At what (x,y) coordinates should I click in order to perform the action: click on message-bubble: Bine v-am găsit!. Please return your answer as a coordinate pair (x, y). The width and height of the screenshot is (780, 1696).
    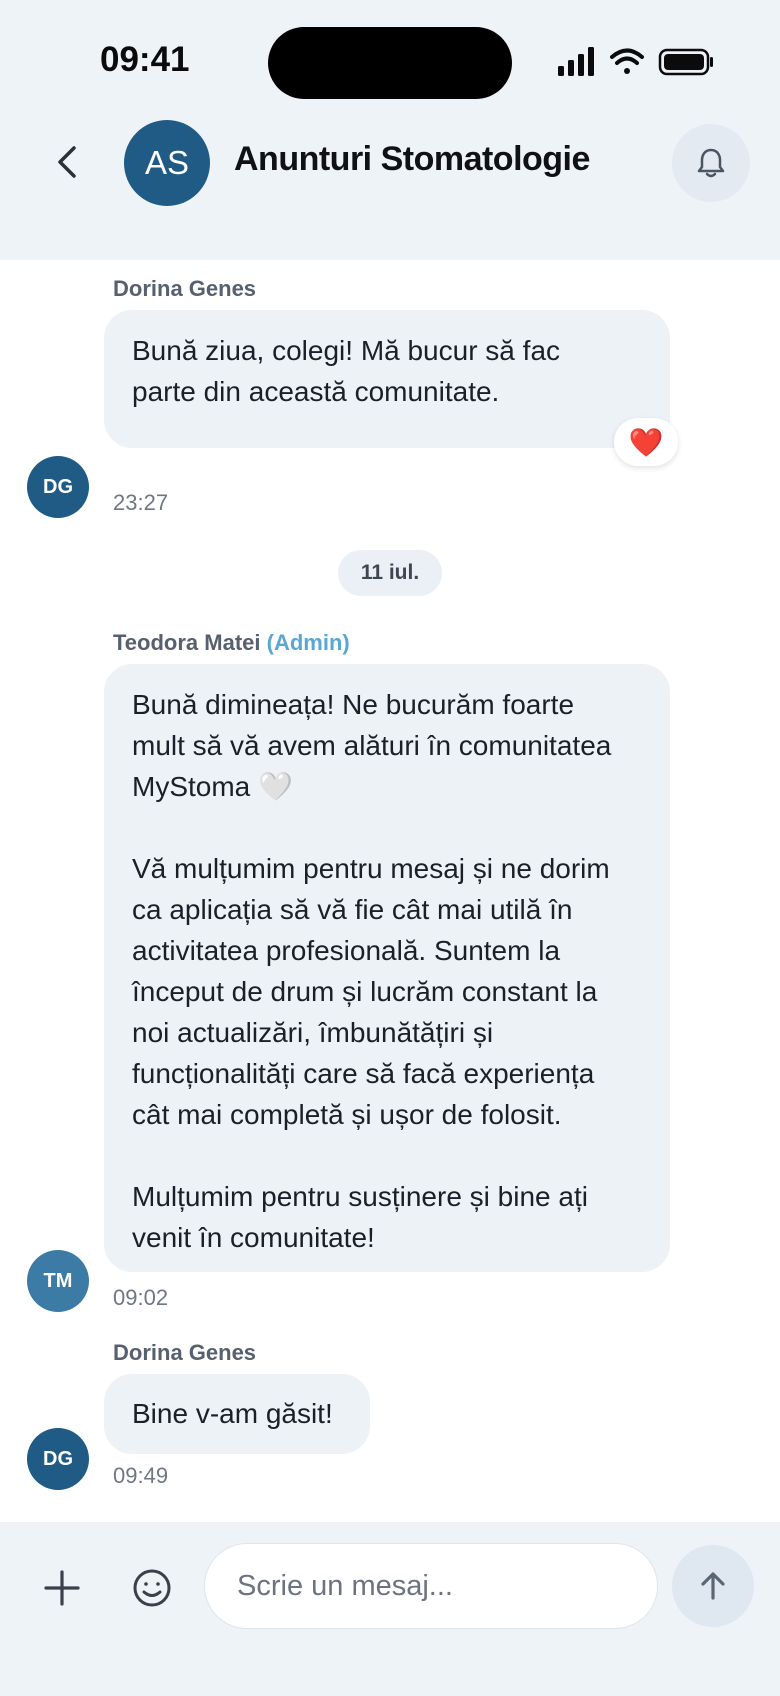
    Looking at the image, I should click on (237, 1414).